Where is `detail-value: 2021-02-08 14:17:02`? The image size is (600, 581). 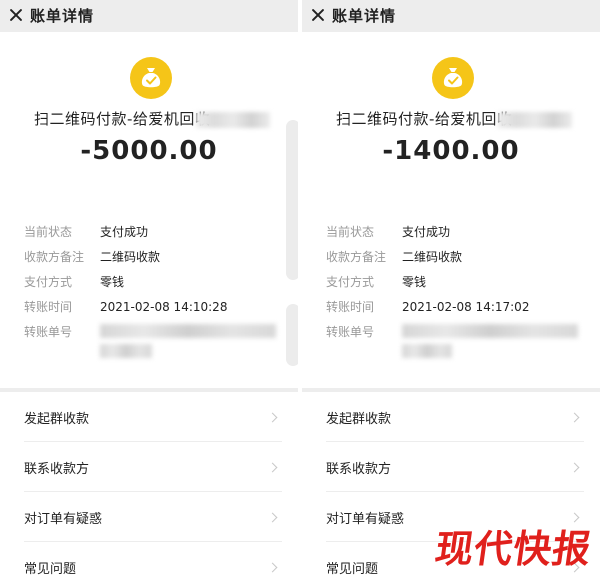
detail-value: 2021-02-08 14:17:02 is located at coordinates (466, 307).